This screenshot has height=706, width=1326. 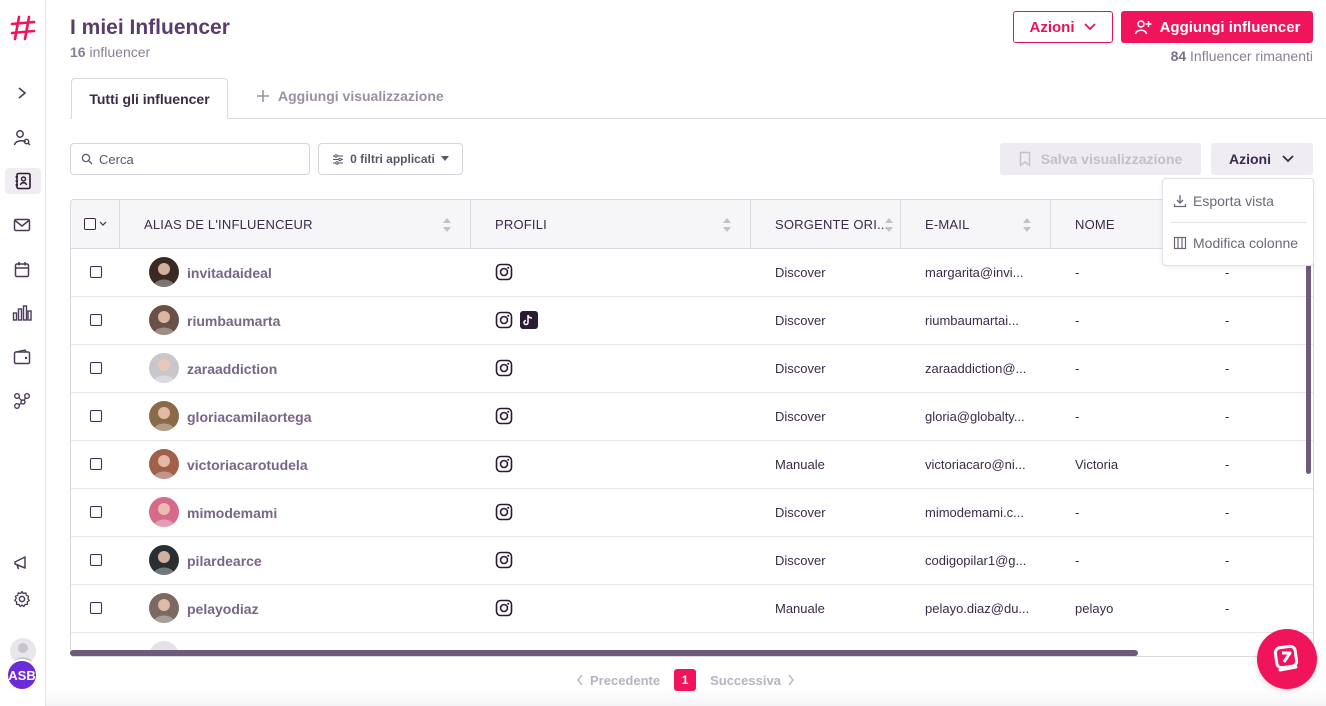 I want to click on menu-divider, so click(x=1239, y=222).